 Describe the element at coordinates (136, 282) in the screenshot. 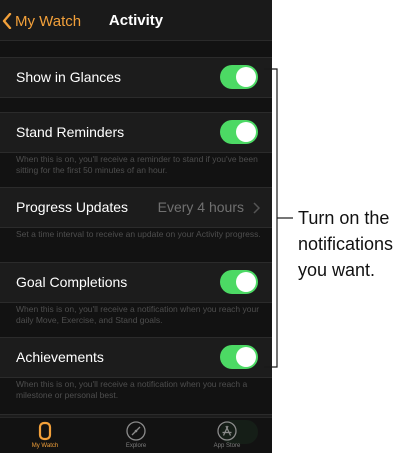

I see `goal-completions-row: Goal Completions` at that location.